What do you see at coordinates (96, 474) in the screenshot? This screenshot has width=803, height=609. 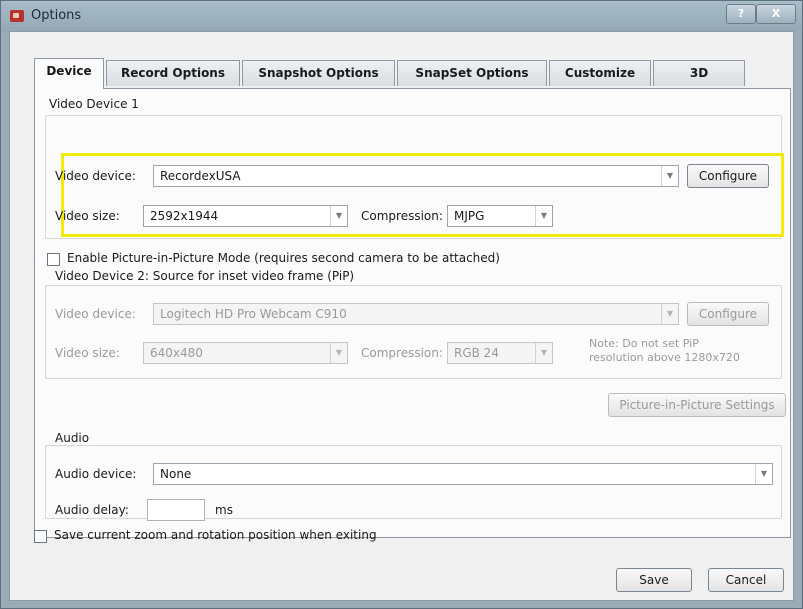 I see `audio-device-label: Audio device:` at bounding box center [96, 474].